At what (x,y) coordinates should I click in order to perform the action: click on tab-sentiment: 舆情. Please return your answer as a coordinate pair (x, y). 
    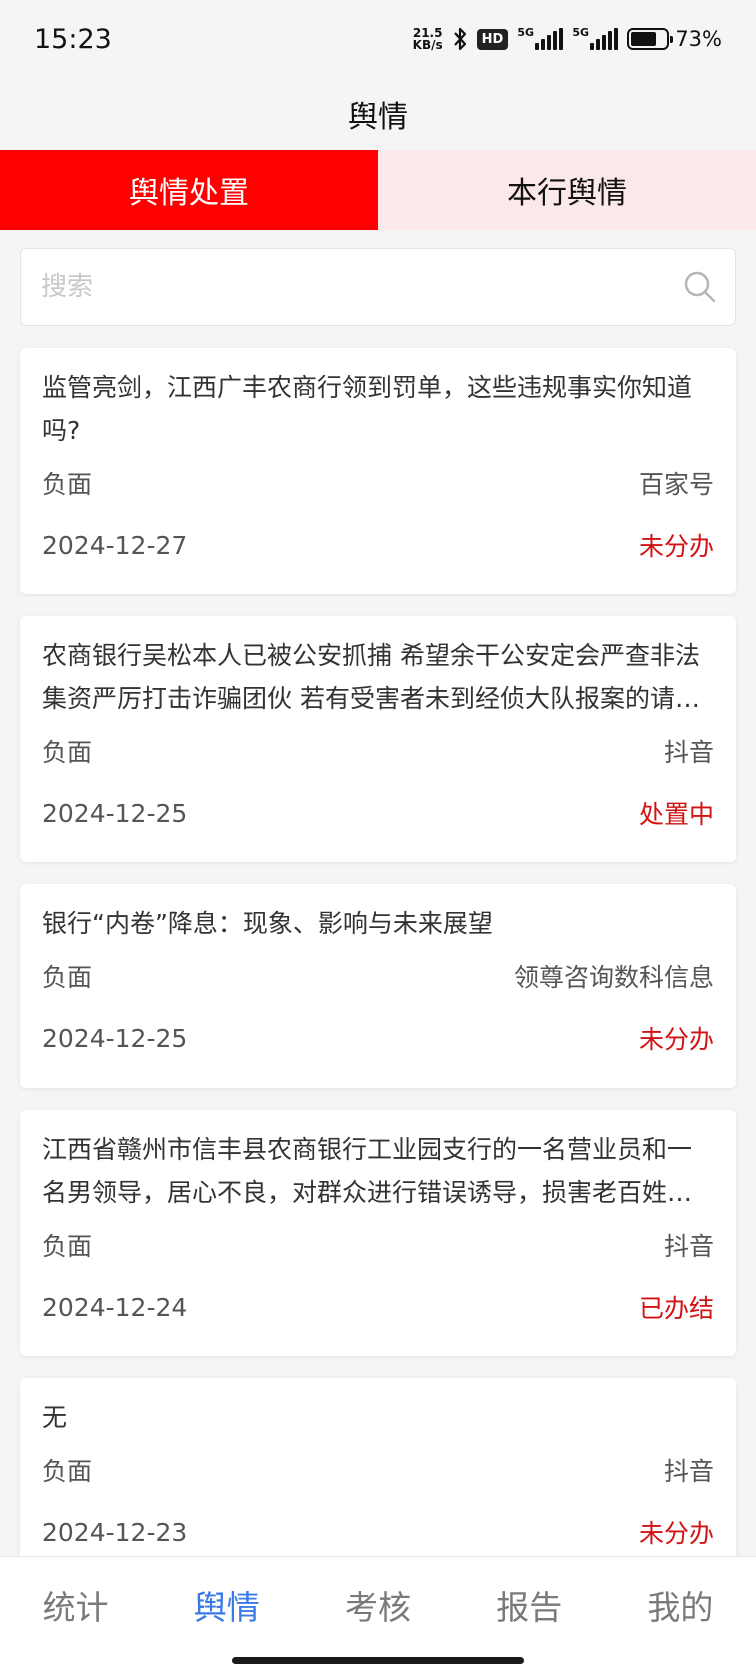
    Looking at the image, I should click on (226, 1605).